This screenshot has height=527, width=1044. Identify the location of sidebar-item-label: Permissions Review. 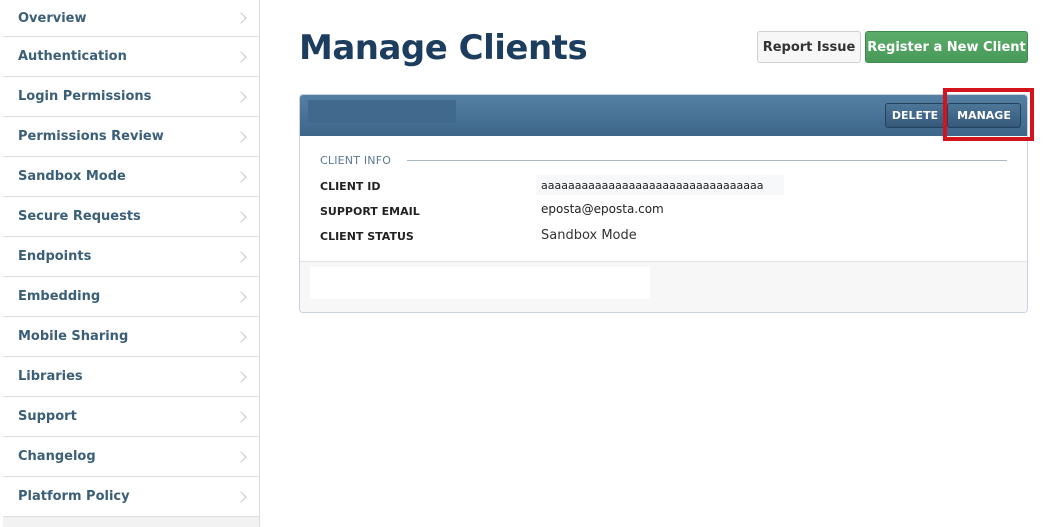
(91, 136).